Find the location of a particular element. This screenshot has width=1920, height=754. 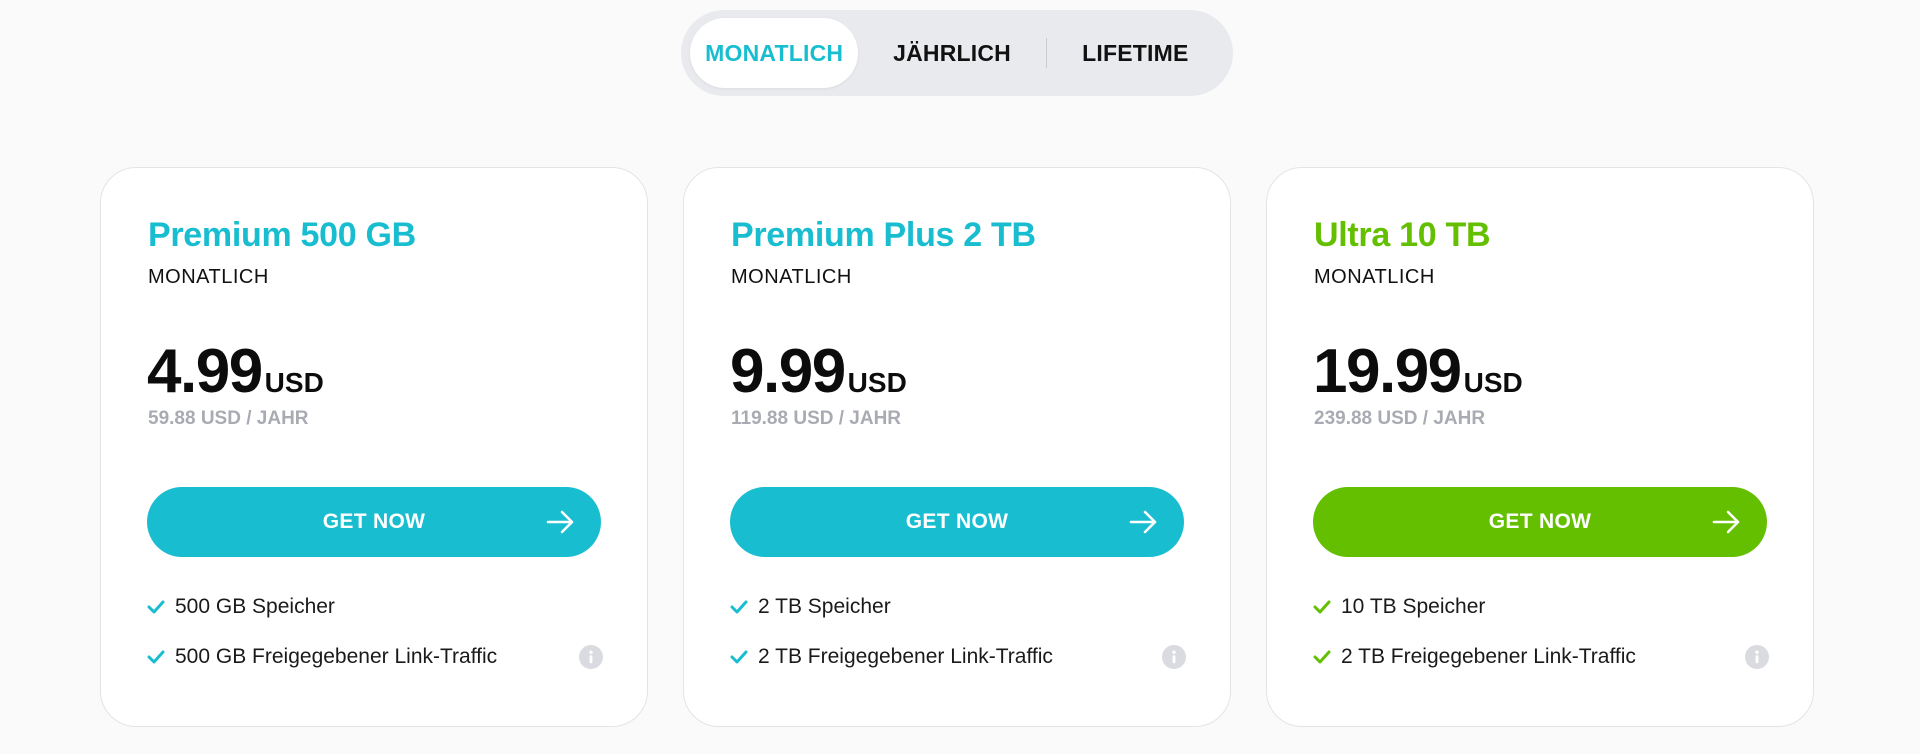

feature-item: 500 GB Speicher is located at coordinates (375, 607).